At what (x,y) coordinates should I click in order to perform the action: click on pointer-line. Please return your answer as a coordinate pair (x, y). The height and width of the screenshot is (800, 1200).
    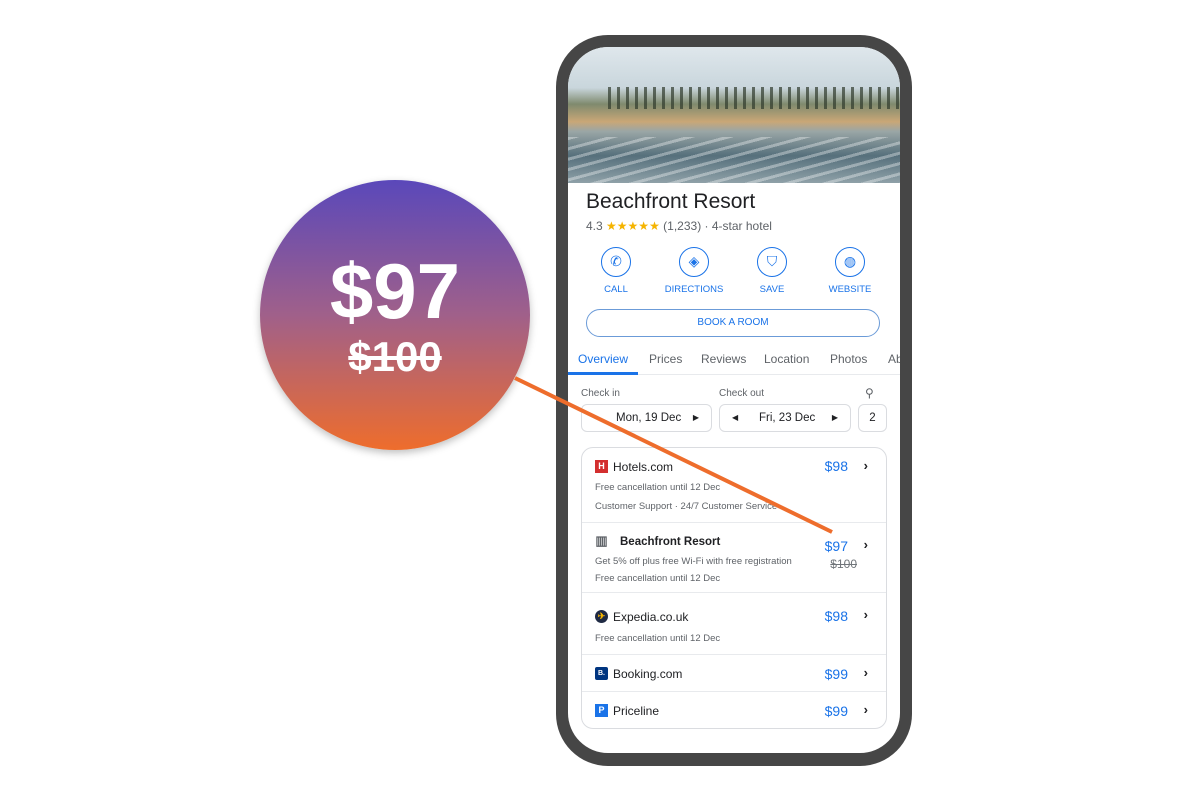
    Looking at the image, I should click on (673, 455).